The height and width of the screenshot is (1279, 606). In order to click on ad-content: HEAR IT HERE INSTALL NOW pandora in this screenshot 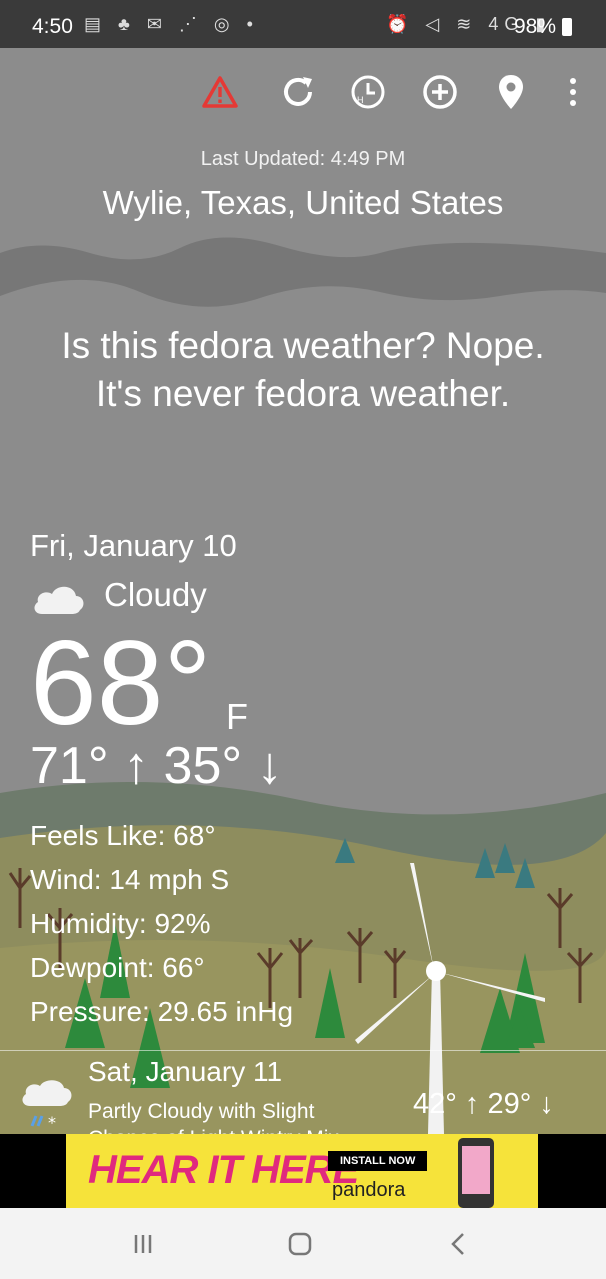, I will do `click(302, 1171)`.